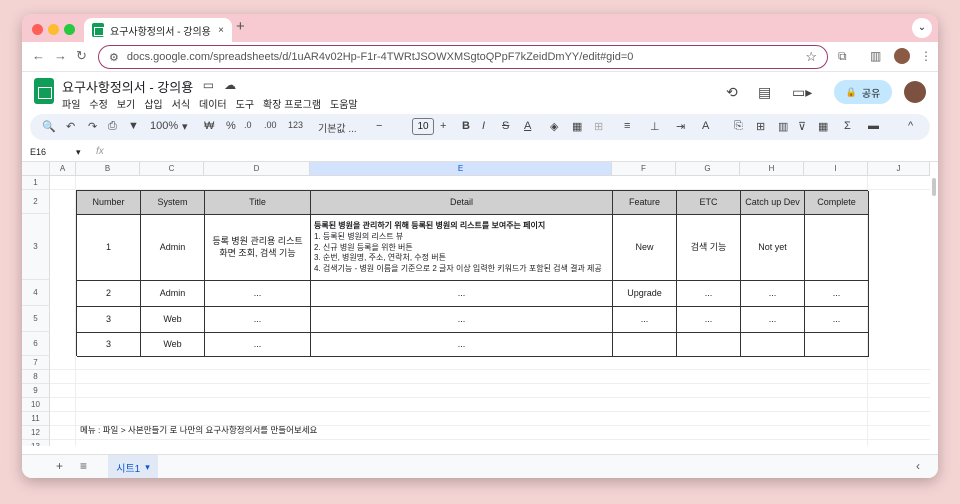 The width and height of the screenshot is (960, 504). I want to click on name-box: E16, so click(38, 152).